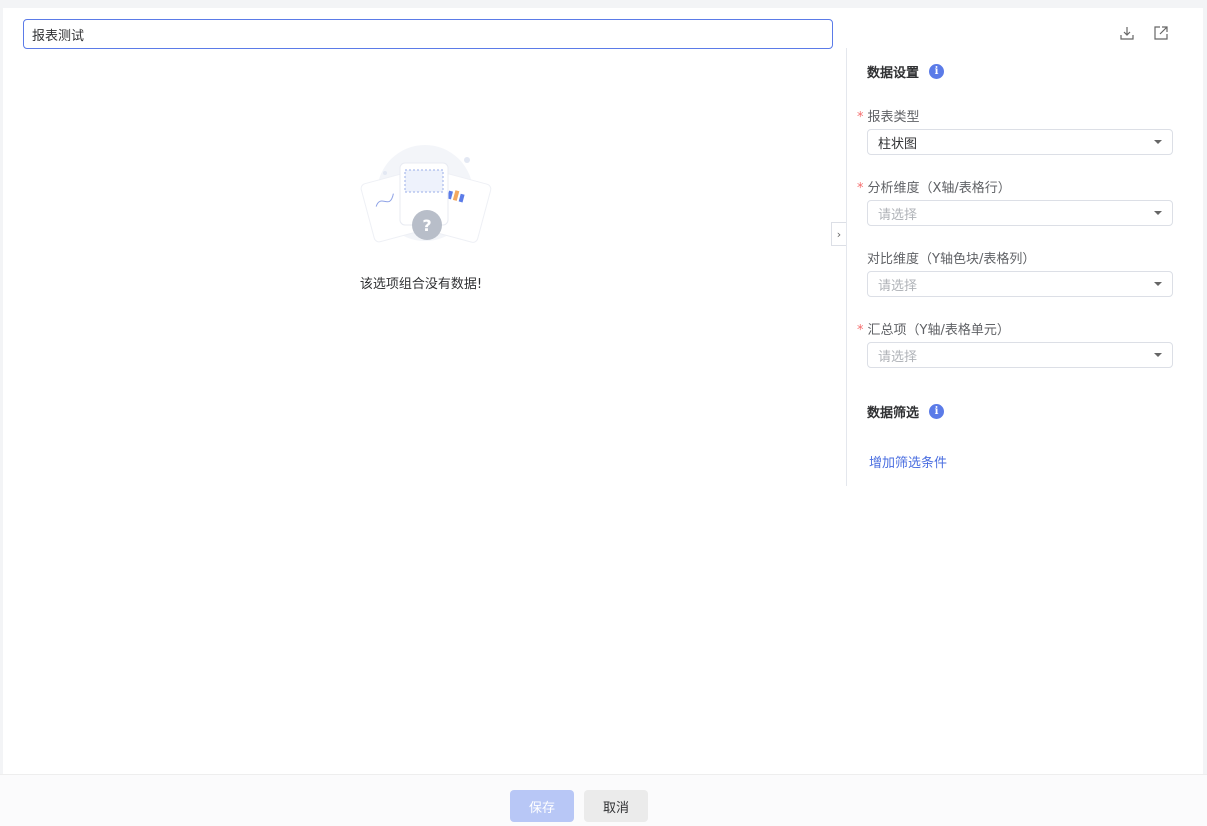  I want to click on compare-dimension-label: 对比维度（Y轴色块/表格列）, so click(951, 257).